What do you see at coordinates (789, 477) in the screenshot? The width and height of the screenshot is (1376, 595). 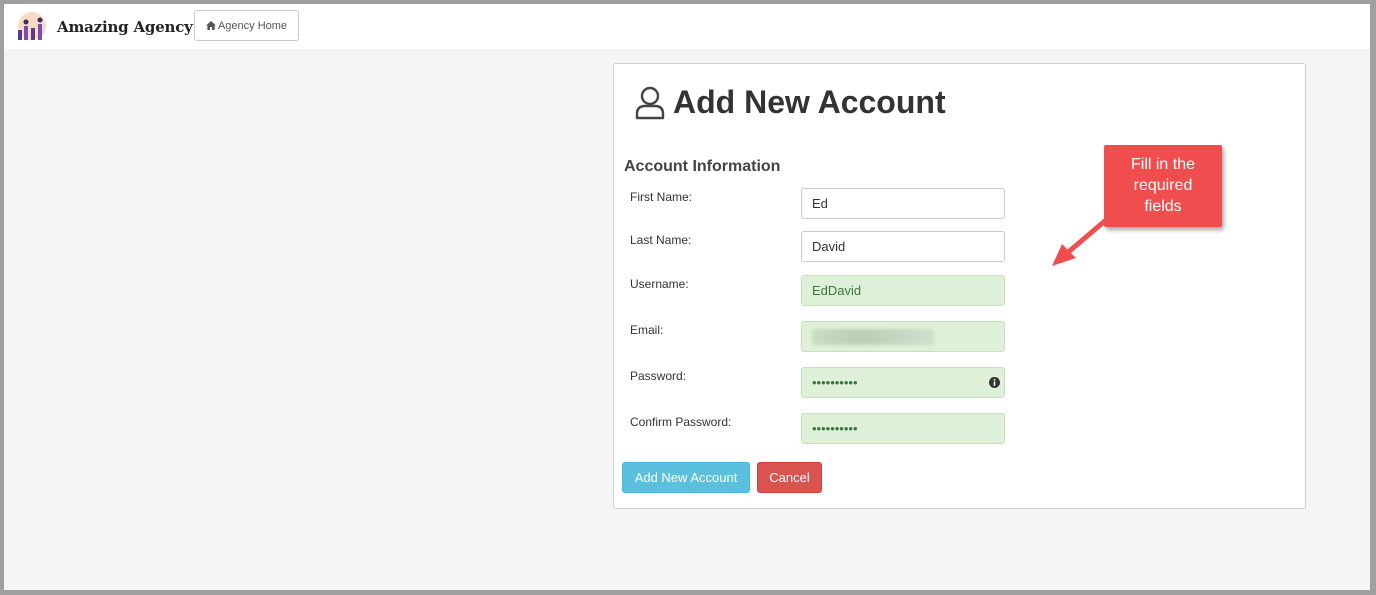 I see `cancel-button: Cancel` at bounding box center [789, 477].